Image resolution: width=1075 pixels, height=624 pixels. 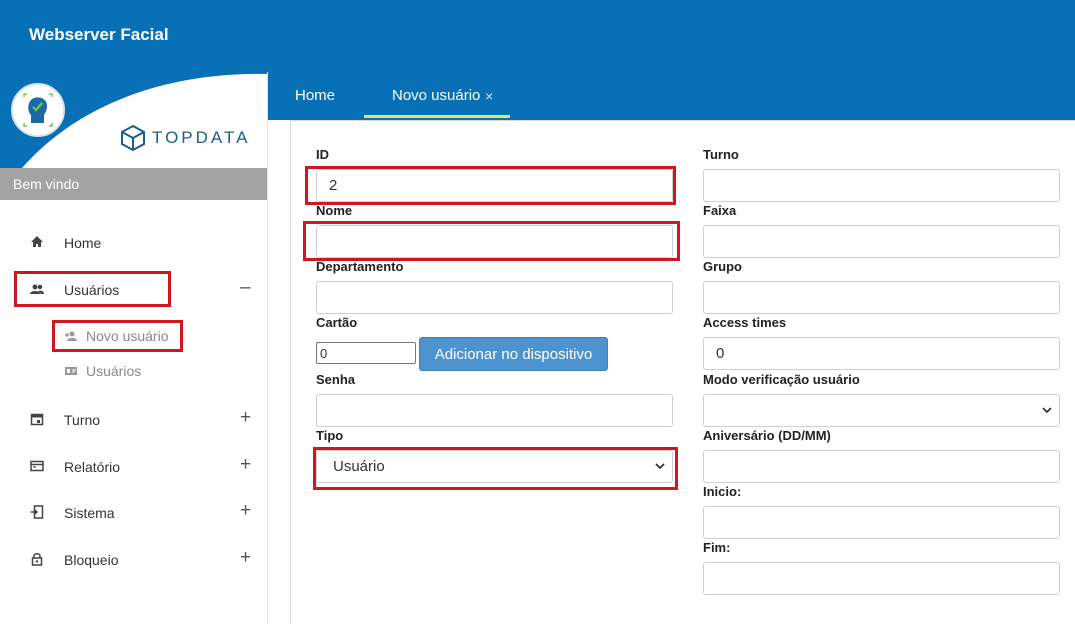 What do you see at coordinates (881, 241) in the screenshot?
I see `faixa-field` at bounding box center [881, 241].